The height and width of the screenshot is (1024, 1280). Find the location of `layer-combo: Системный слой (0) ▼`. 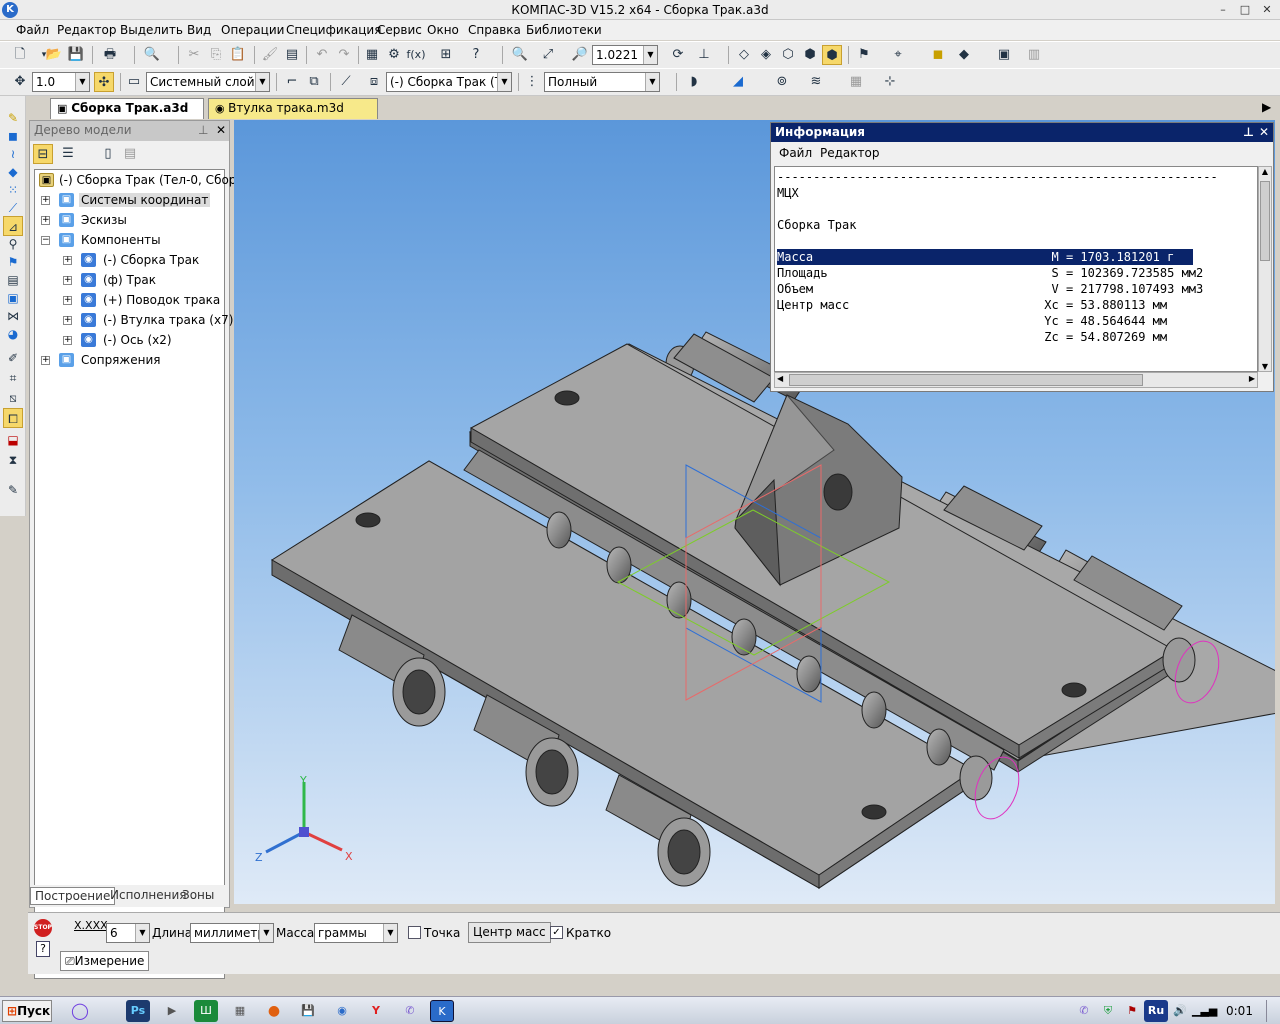

layer-combo: Системный слой (0) ▼ is located at coordinates (208, 82).